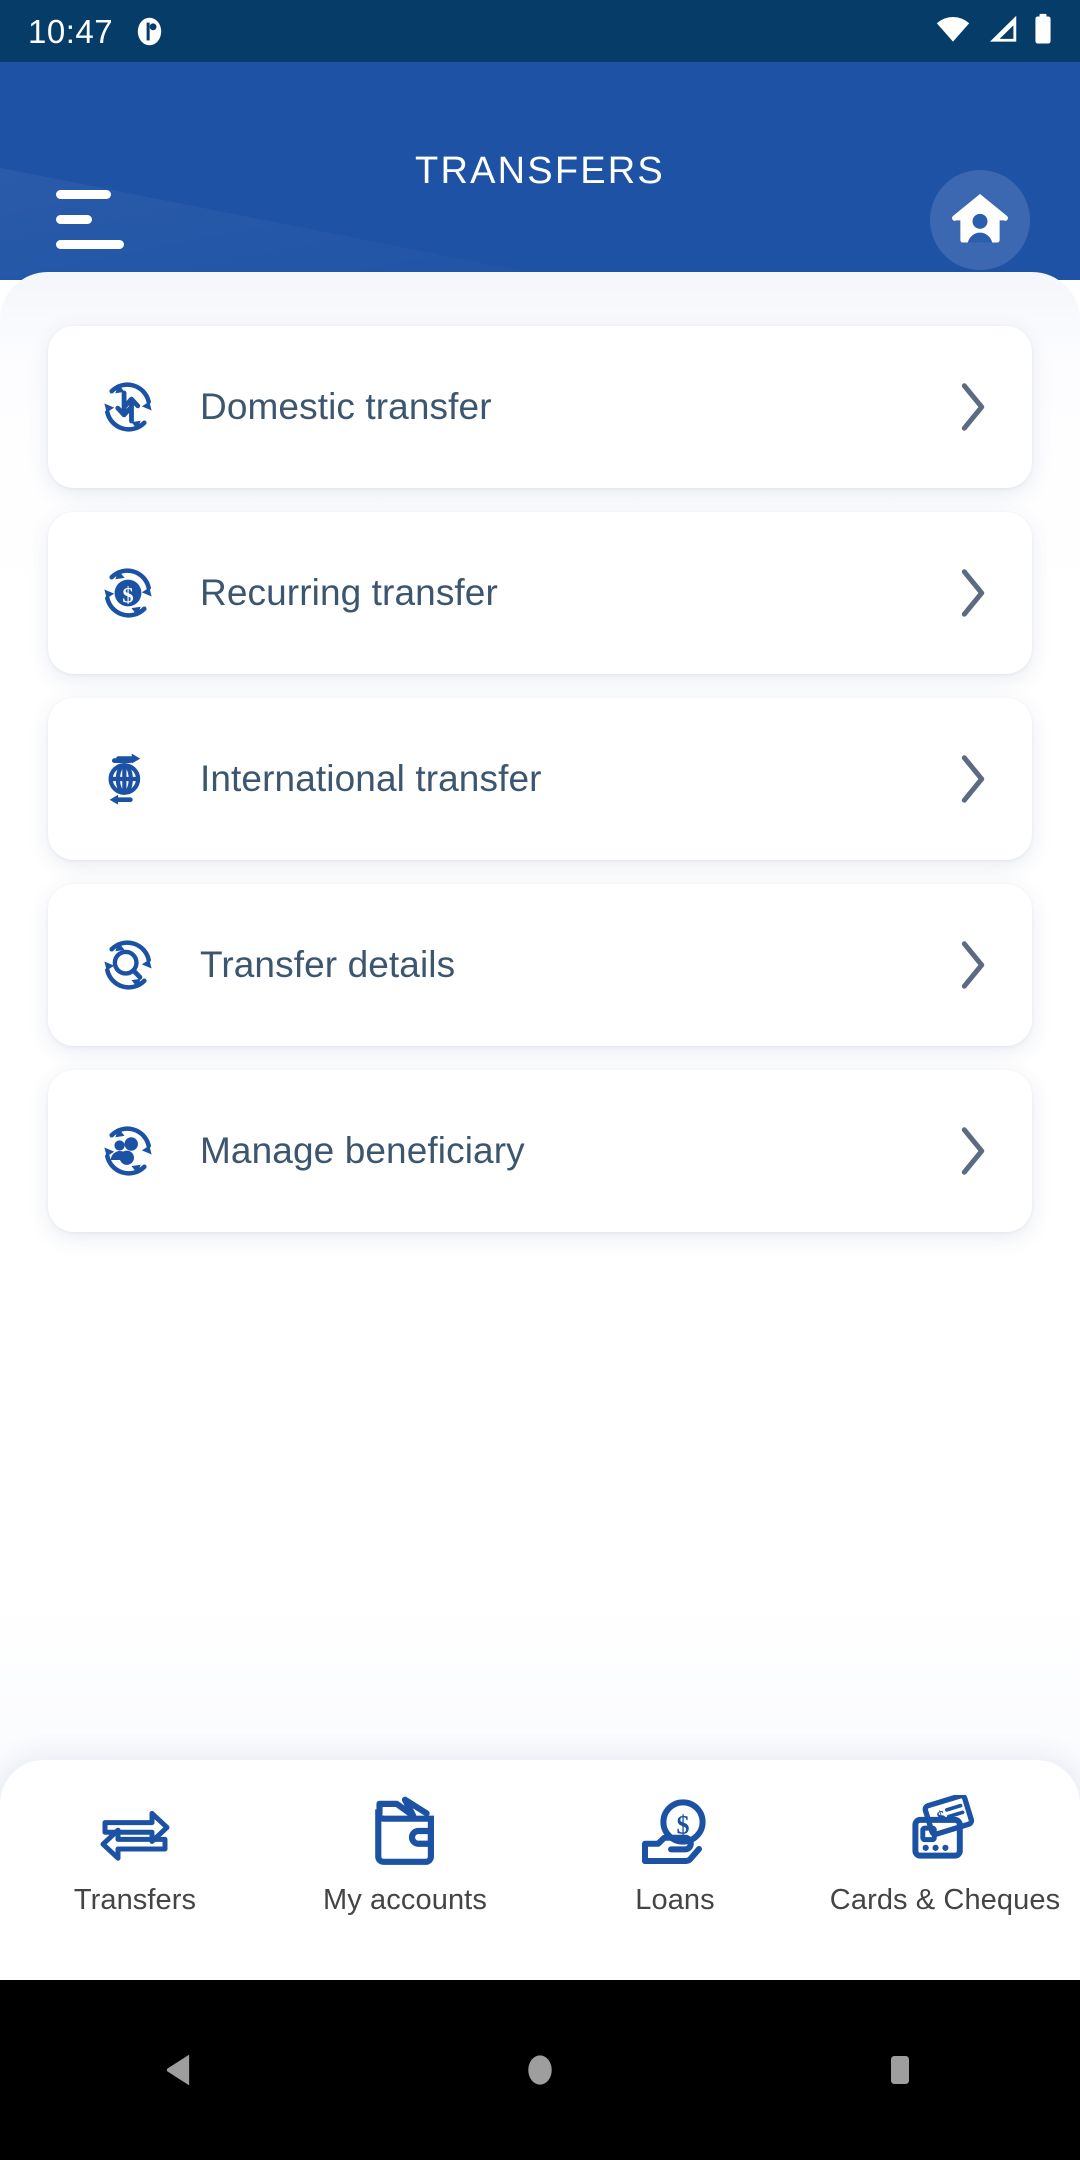  What do you see at coordinates (540, 593) in the screenshot?
I see `menu-item-recurring-transfer: $ Recurring transfer` at bounding box center [540, 593].